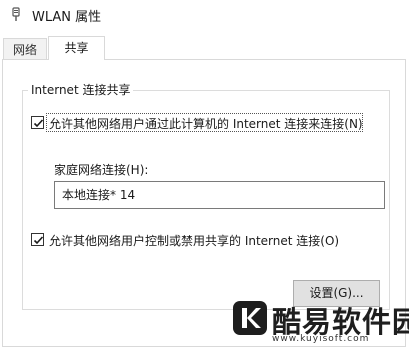  I want to click on tab-network: 网络, so click(25, 49).